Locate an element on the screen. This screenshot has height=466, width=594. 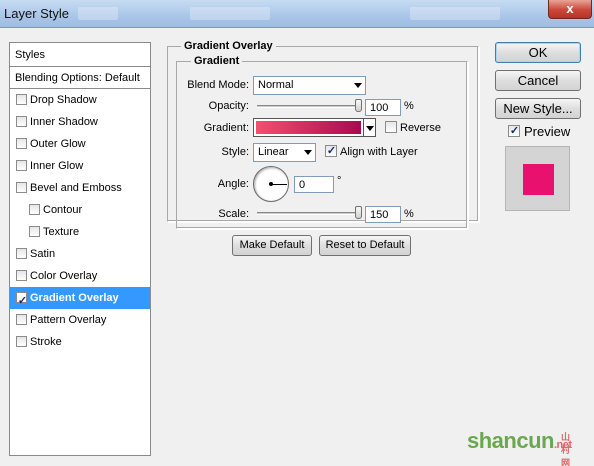
reset-default-button: Reset to Default is located at coordinates (365, 245).